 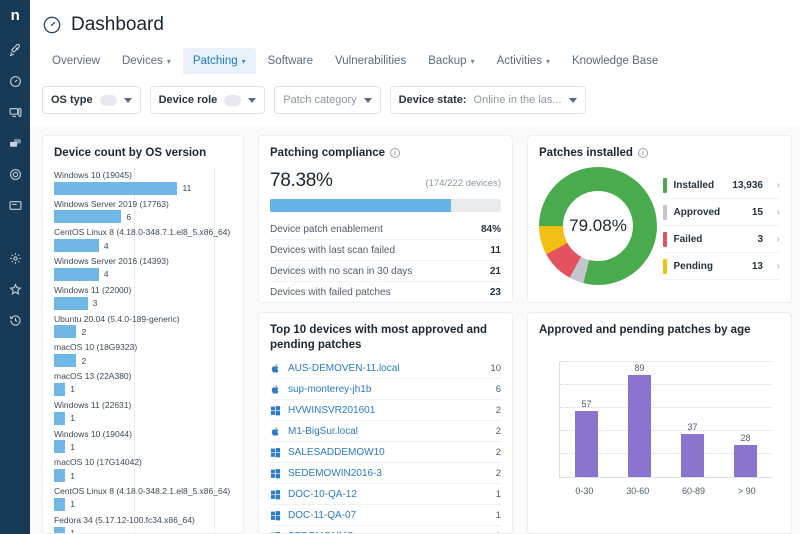 I want to click on rocket-icon, so click(x=15, y=50).